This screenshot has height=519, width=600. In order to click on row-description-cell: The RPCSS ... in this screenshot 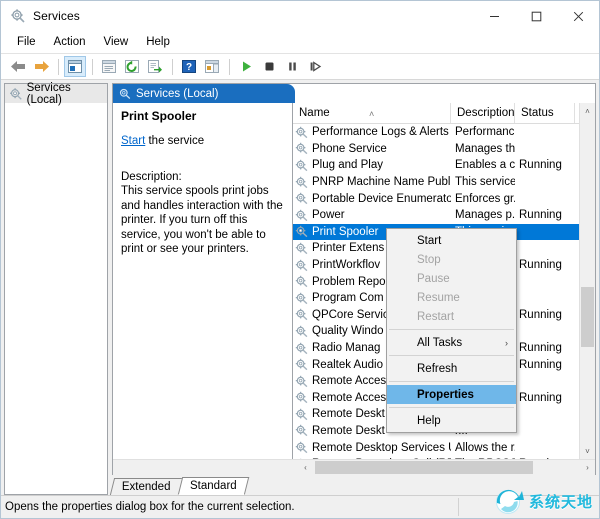, I will do `click(483, 458)`.